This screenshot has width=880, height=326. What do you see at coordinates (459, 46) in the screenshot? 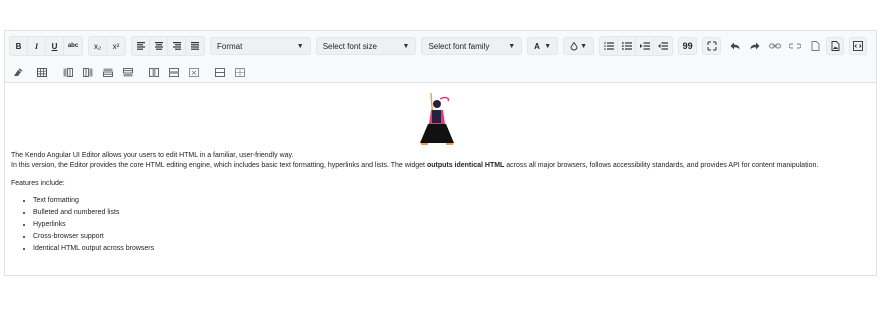
I see `font-family-placeholder: Select font family` at bounding box center [459, 46].